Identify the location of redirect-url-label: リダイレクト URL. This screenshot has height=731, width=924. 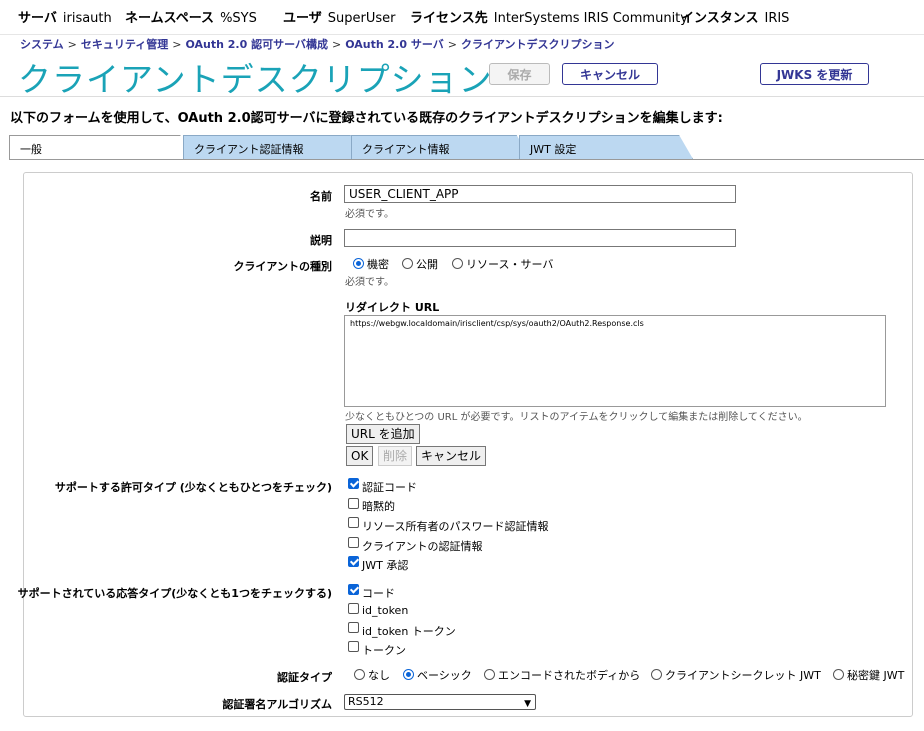
(392, 307).